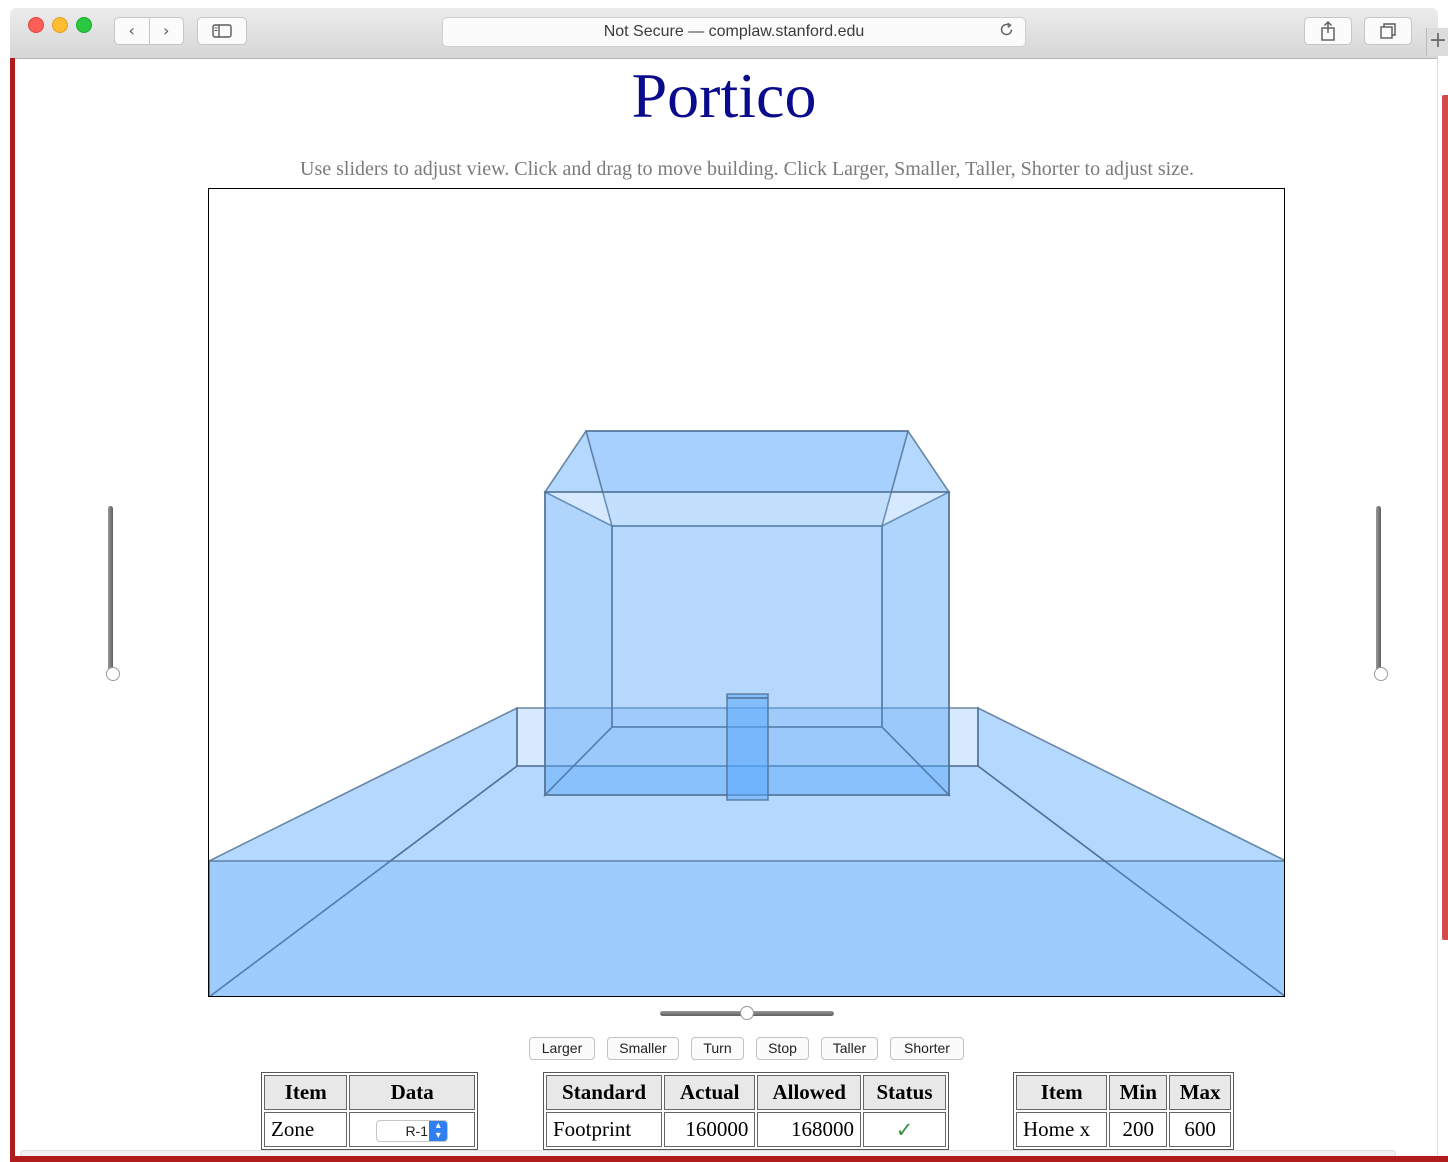 This screenshot has width=1448, height=1162. What do you see at coordinates (60, 25) in the screenshot?
I see `minimize-window-button` at bounding box center [60, 25].